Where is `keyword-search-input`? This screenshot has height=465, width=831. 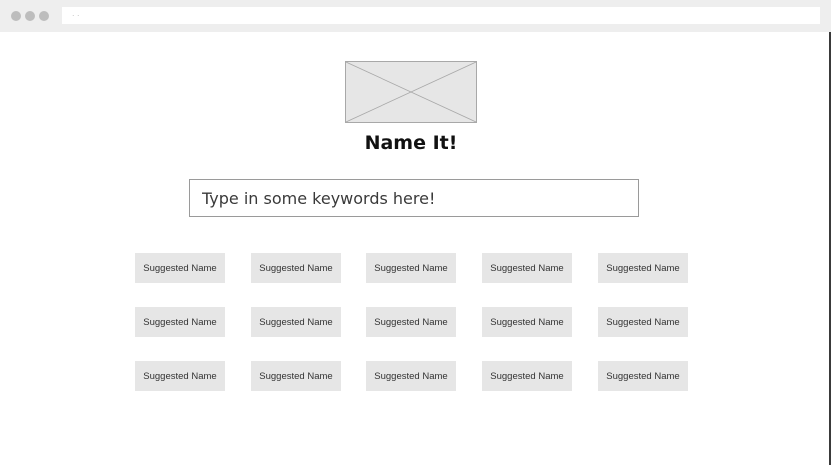 keyword-search-input is located at coordinates (414, 198).